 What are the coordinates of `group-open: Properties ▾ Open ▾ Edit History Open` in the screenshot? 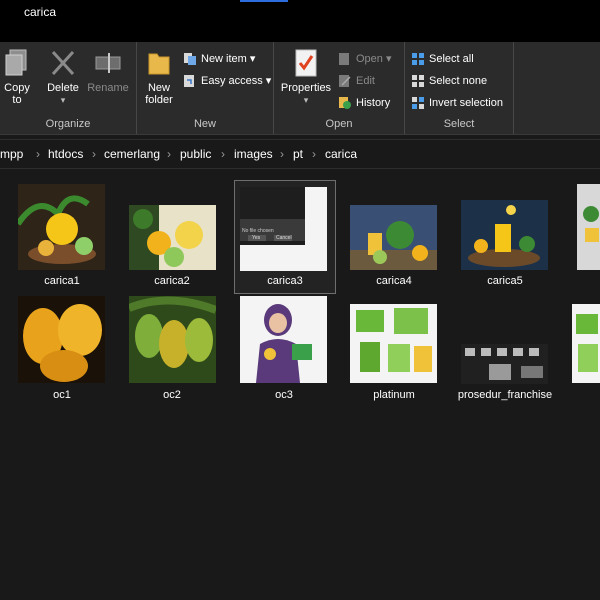 It's located at (339, 88).